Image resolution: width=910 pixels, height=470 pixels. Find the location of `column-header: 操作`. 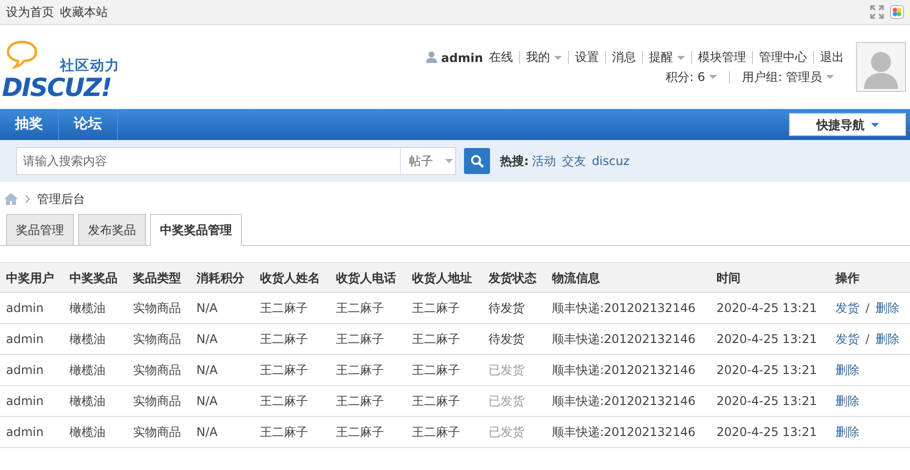

column-header: 操作 is located at coordinates (869, 277).